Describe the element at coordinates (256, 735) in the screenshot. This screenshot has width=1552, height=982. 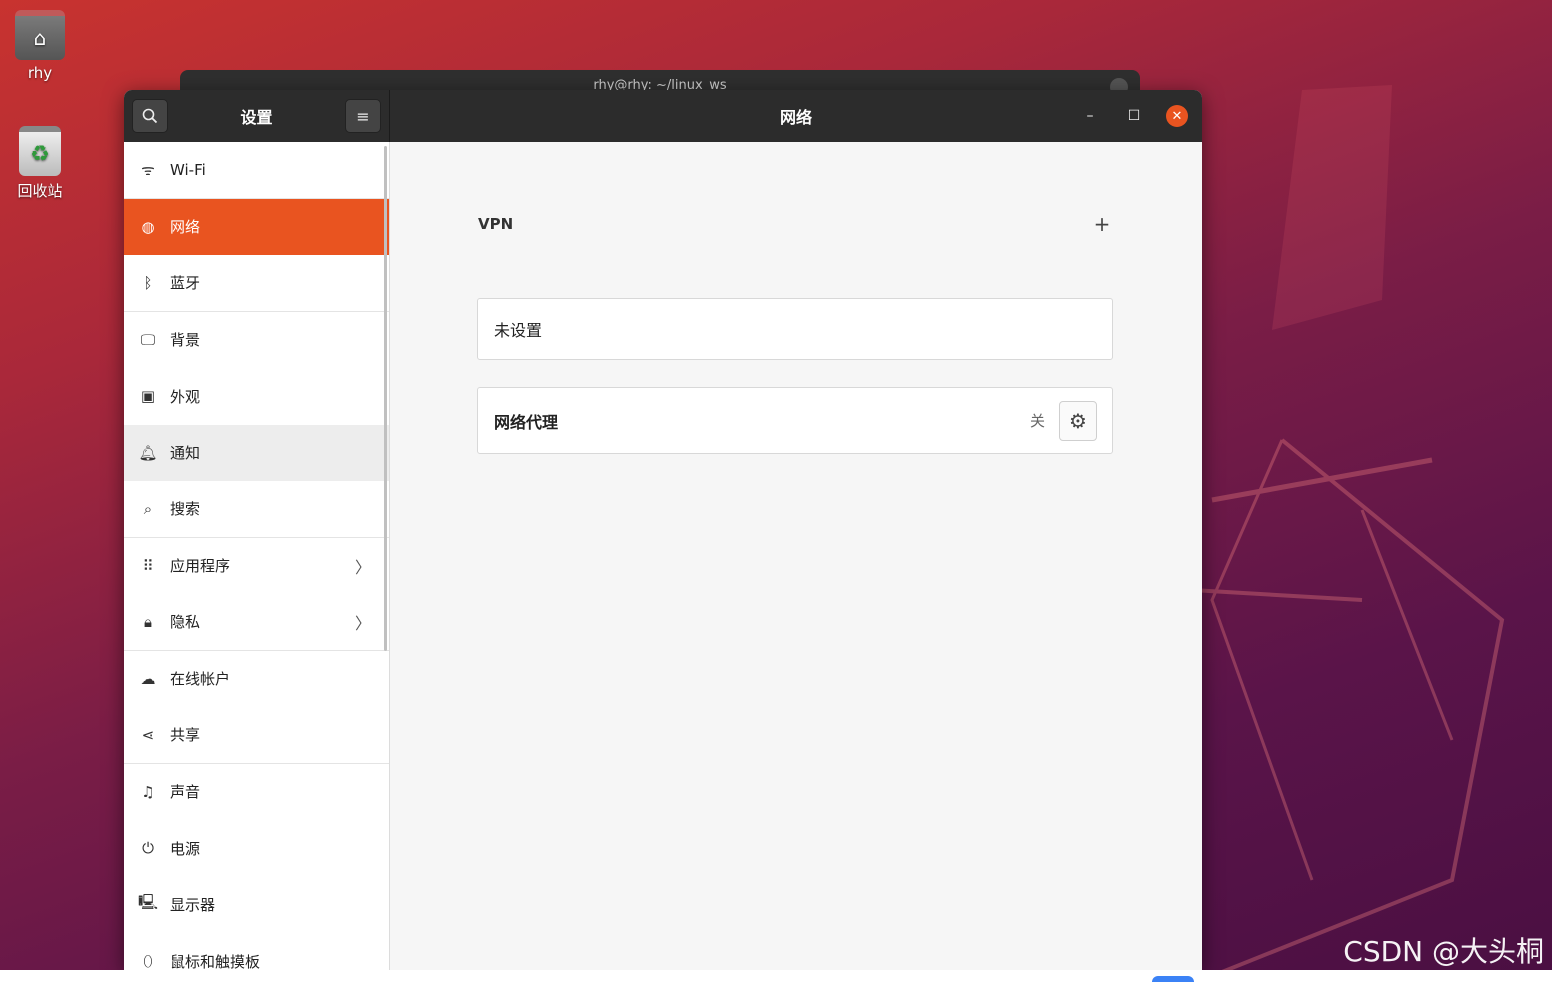
I see `sidebar-item-sharing: ⋖ 共享` at that location.